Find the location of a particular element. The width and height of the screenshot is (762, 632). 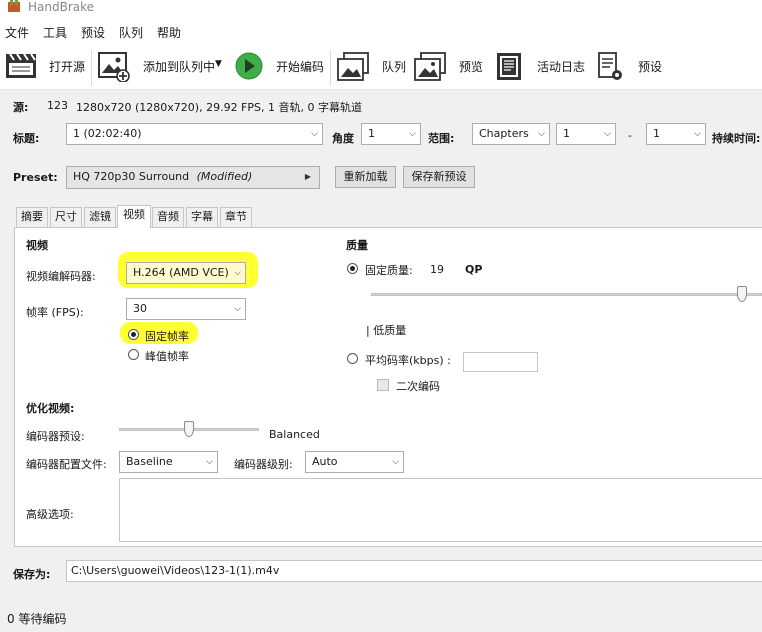

video-section-title: 视频 is located at coordinates (37, 245).